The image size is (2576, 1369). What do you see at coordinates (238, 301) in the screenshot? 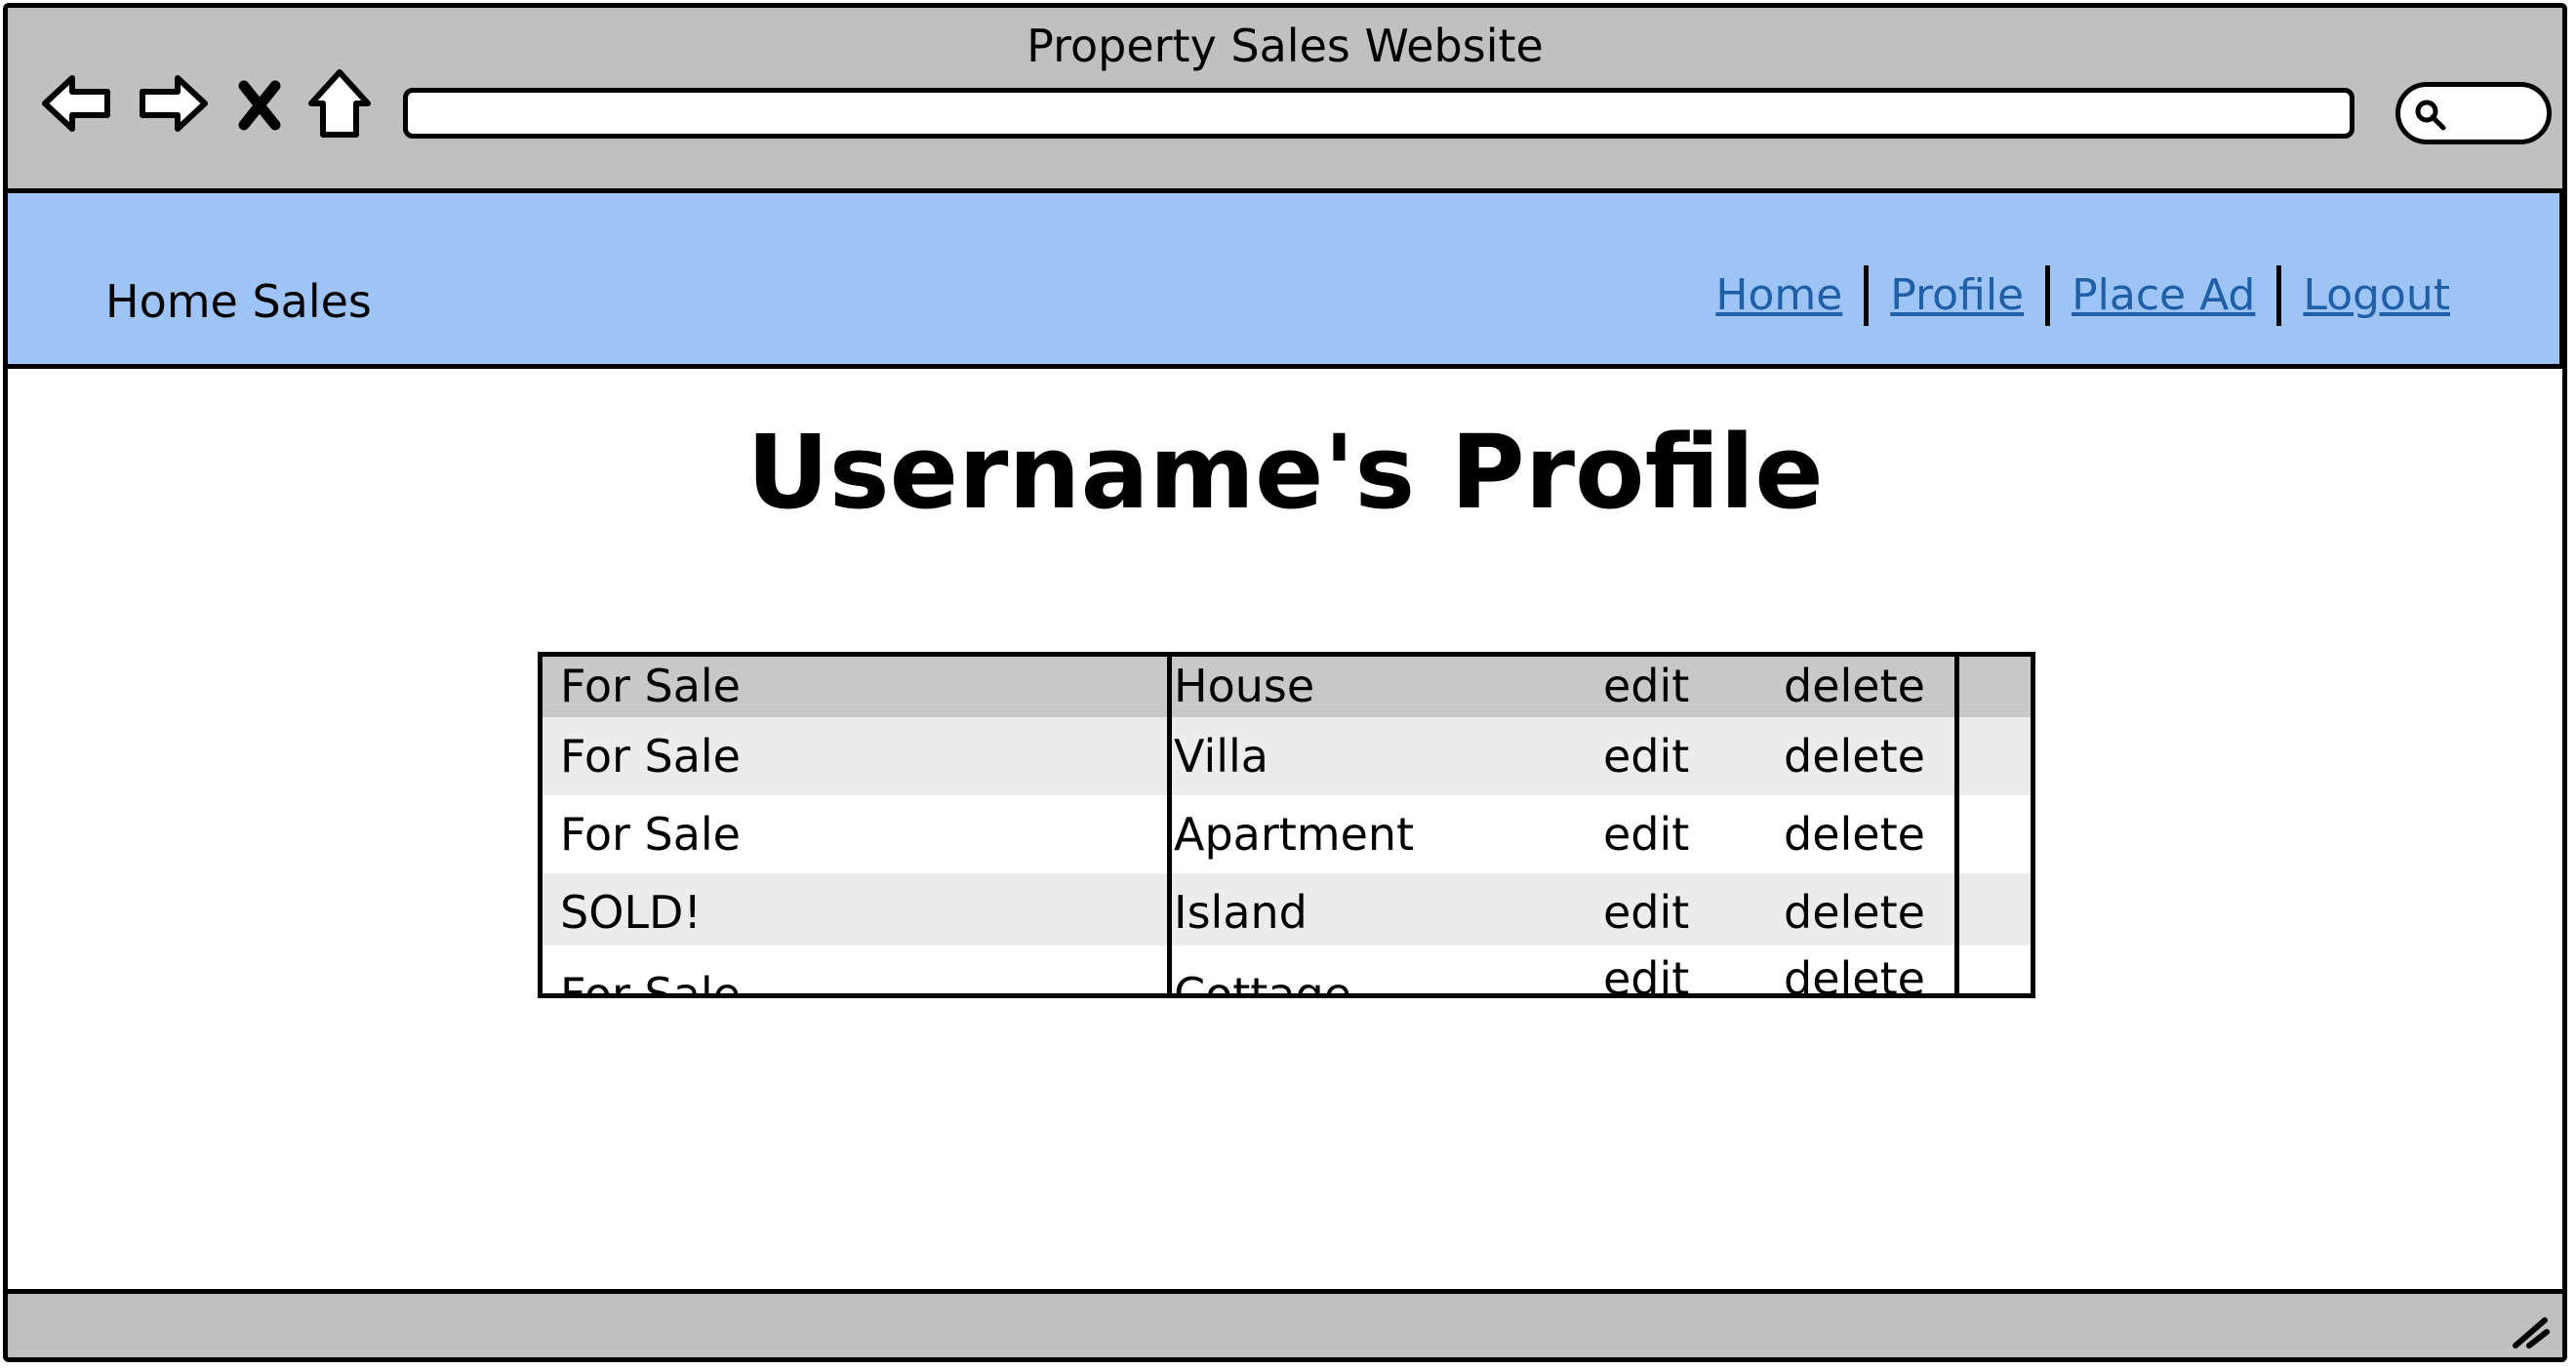
I see `site-name: Home Sales` at bounding box center [238, 301].